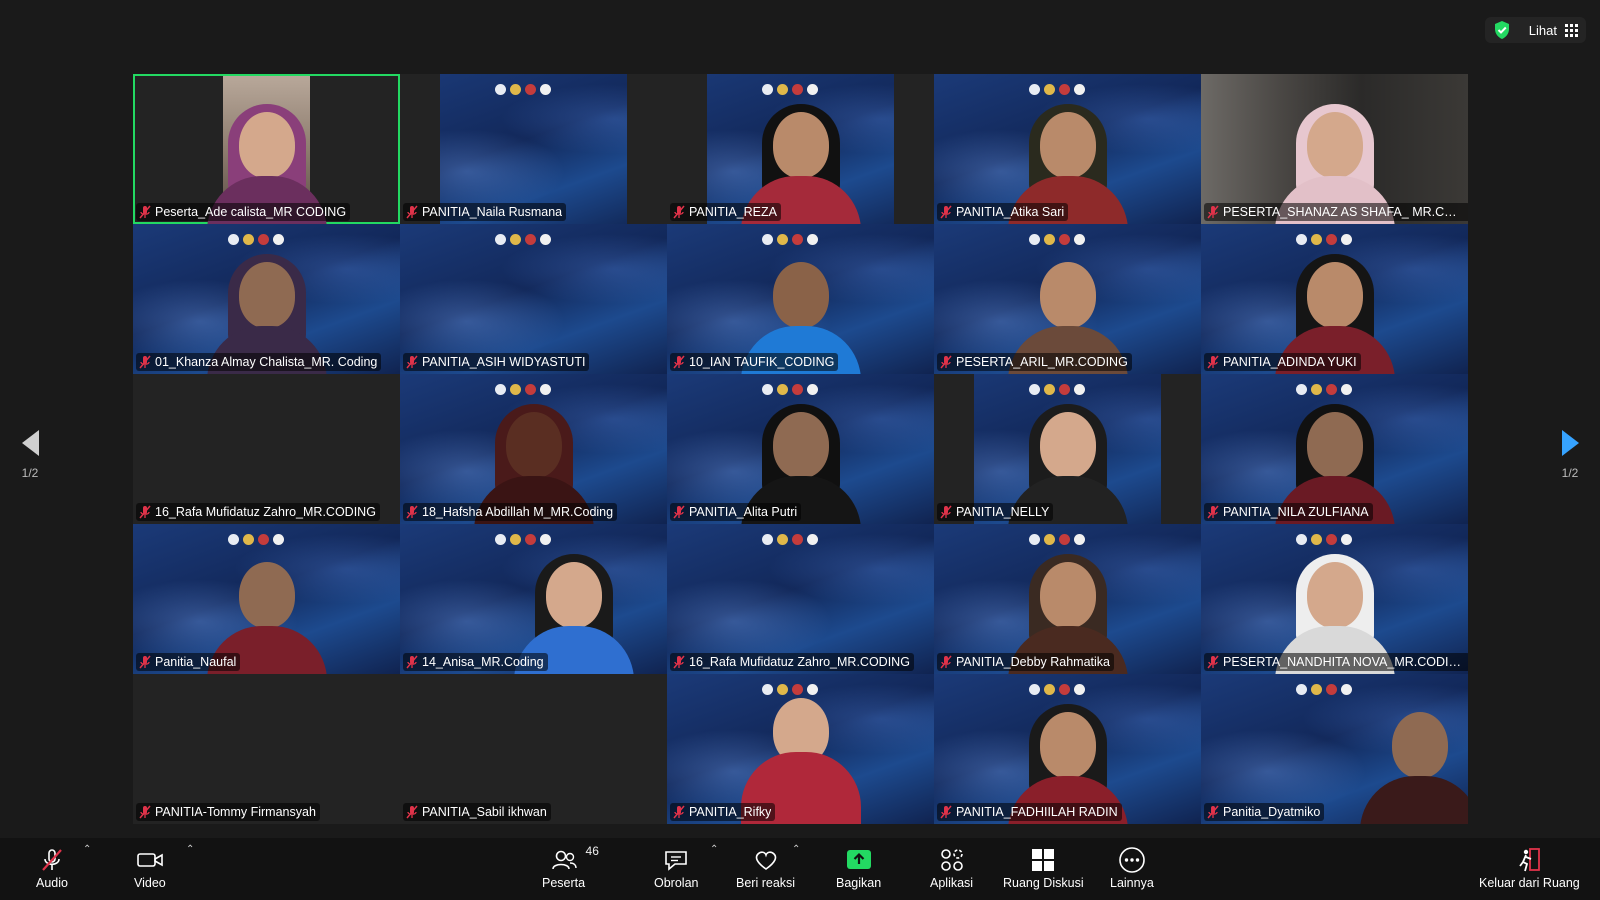 The image size is (1600, 900). I want to click on participants-label: Peserta, so click(564, 883).